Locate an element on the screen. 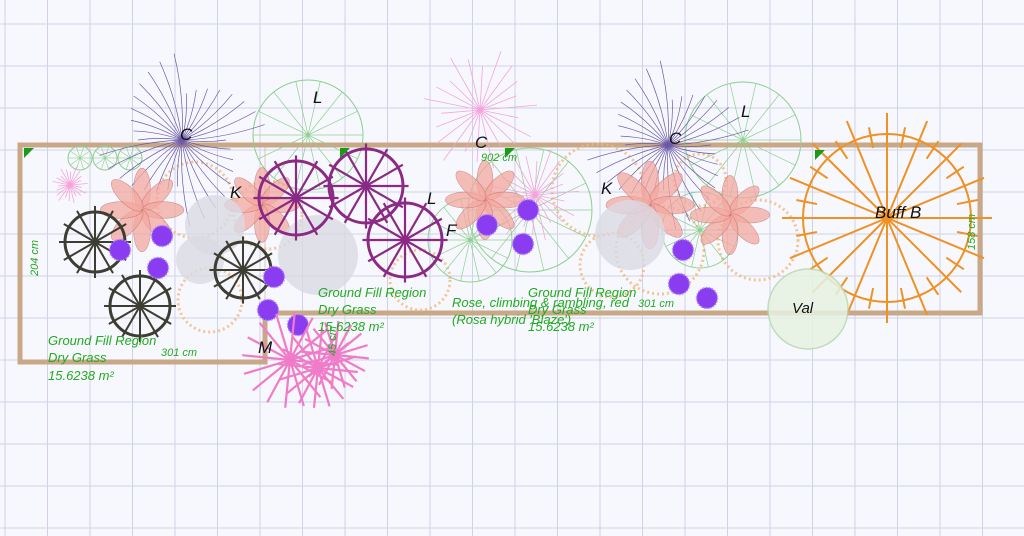 The height and width of the screenshot is (536, 1024). ground-fill-label: Ground Fill Region Dry Grass 15.6238 m² is located at coordinates (102, 358).